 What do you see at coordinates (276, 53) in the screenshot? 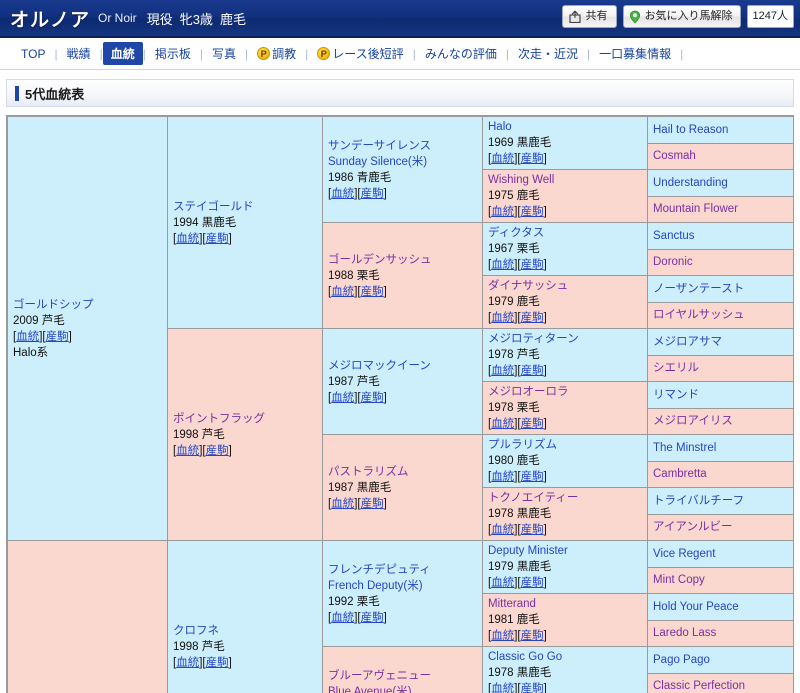
I see `nav-item-5: P 調教` at bounding box center [276, 53].